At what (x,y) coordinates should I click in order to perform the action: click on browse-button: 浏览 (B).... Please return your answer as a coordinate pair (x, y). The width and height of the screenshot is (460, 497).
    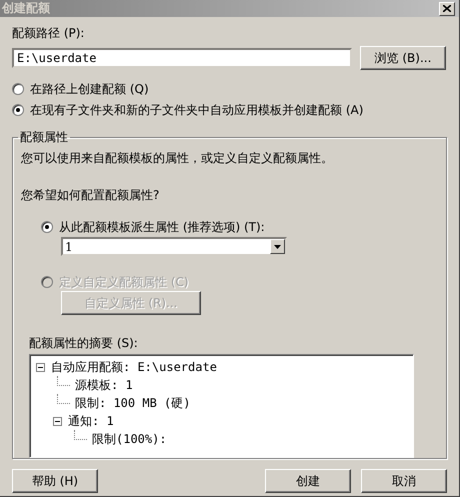
    Looking at the image, I should click on (403, 58).